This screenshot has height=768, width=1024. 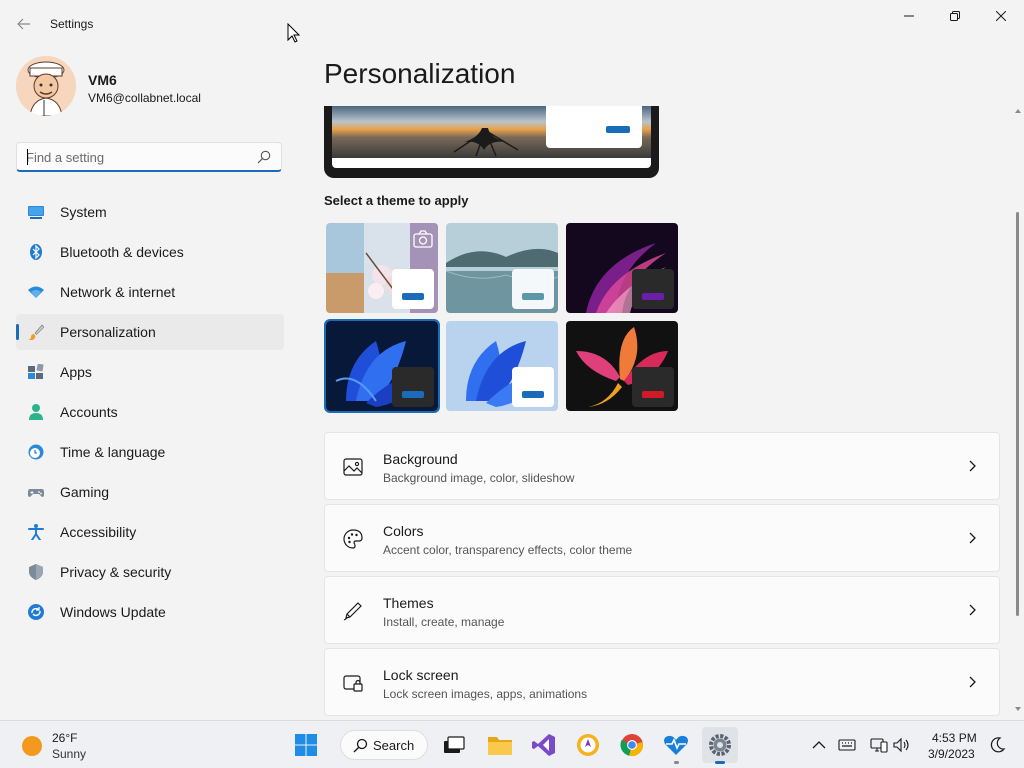 What do you see at coordinates (36, 493) in the screenshot?
I see `gamepad-icon` at bounding box center [36, 493].